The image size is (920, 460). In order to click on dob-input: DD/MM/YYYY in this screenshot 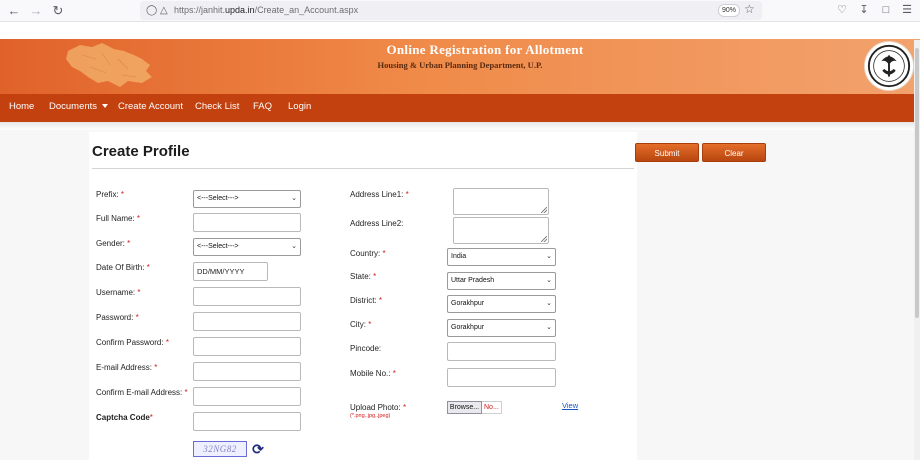, I will do `click(230, 271)`.